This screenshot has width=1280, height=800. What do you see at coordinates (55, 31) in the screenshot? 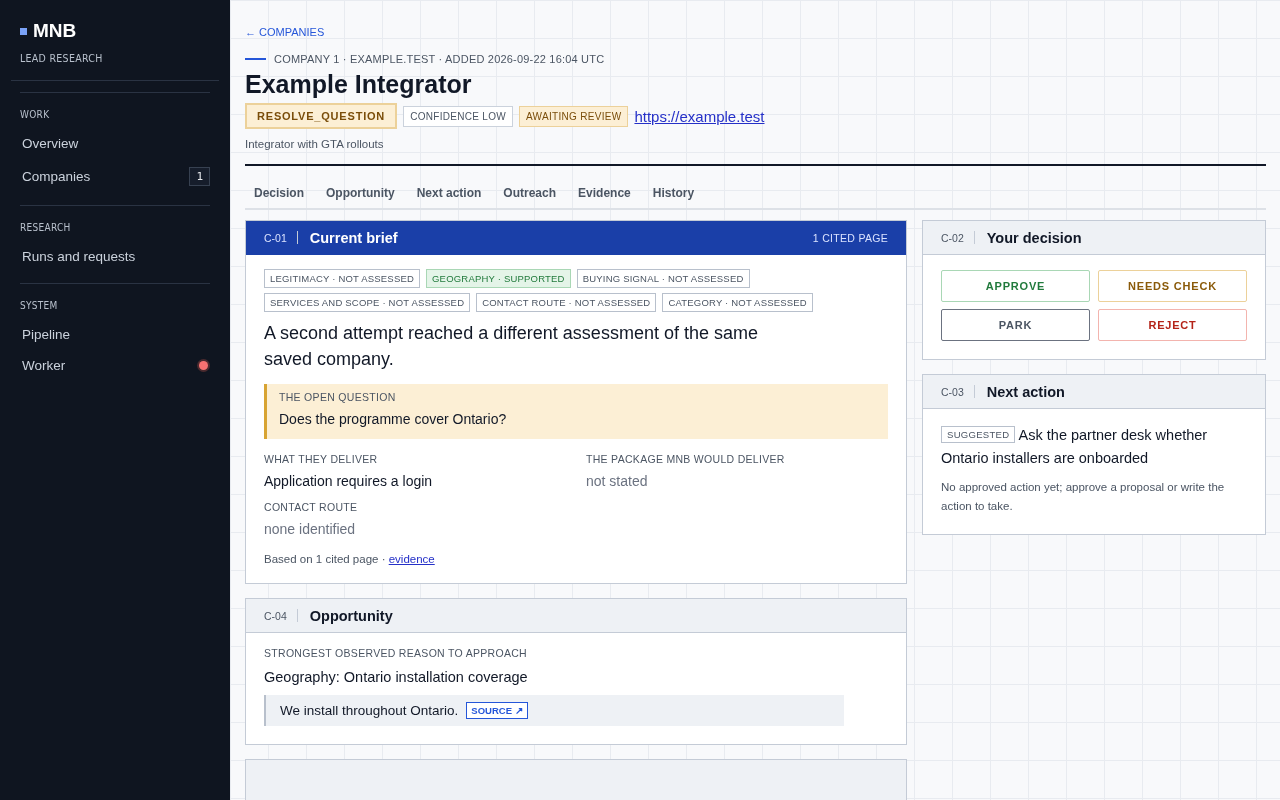
I see `brand-name: MNB` at bounding box center [55, 31].